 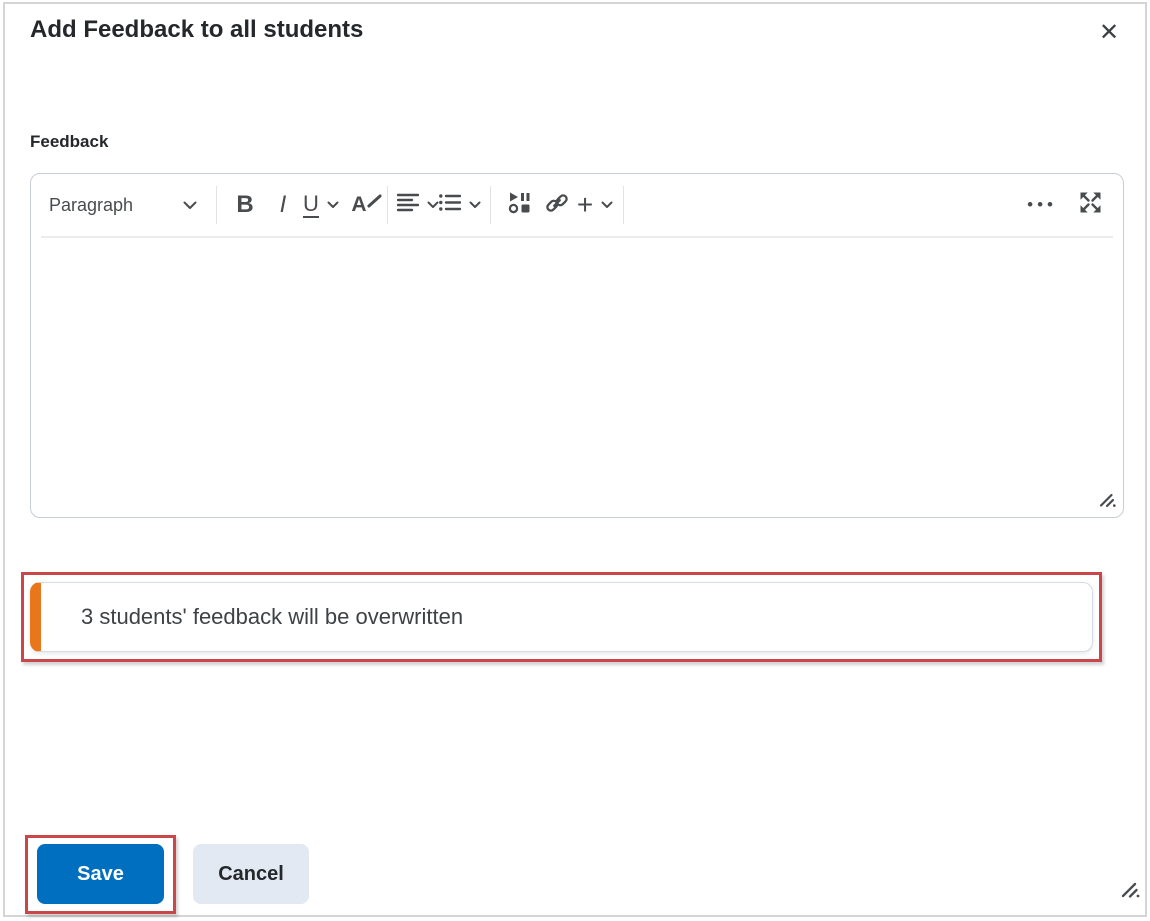 I want to click on paragraph-format-dropdown: Paragraph, so click(x=124, y=205).